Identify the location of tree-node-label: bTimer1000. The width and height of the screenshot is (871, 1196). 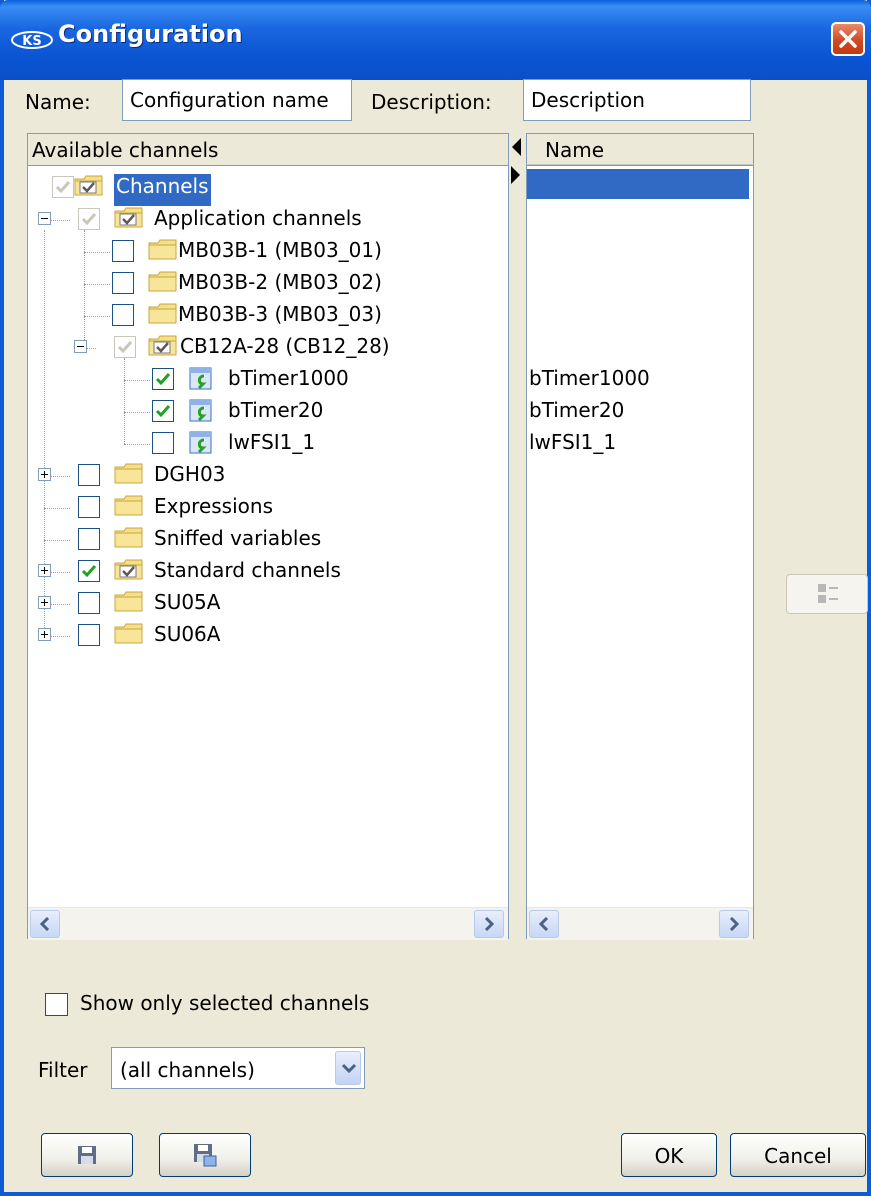
(288, 382).